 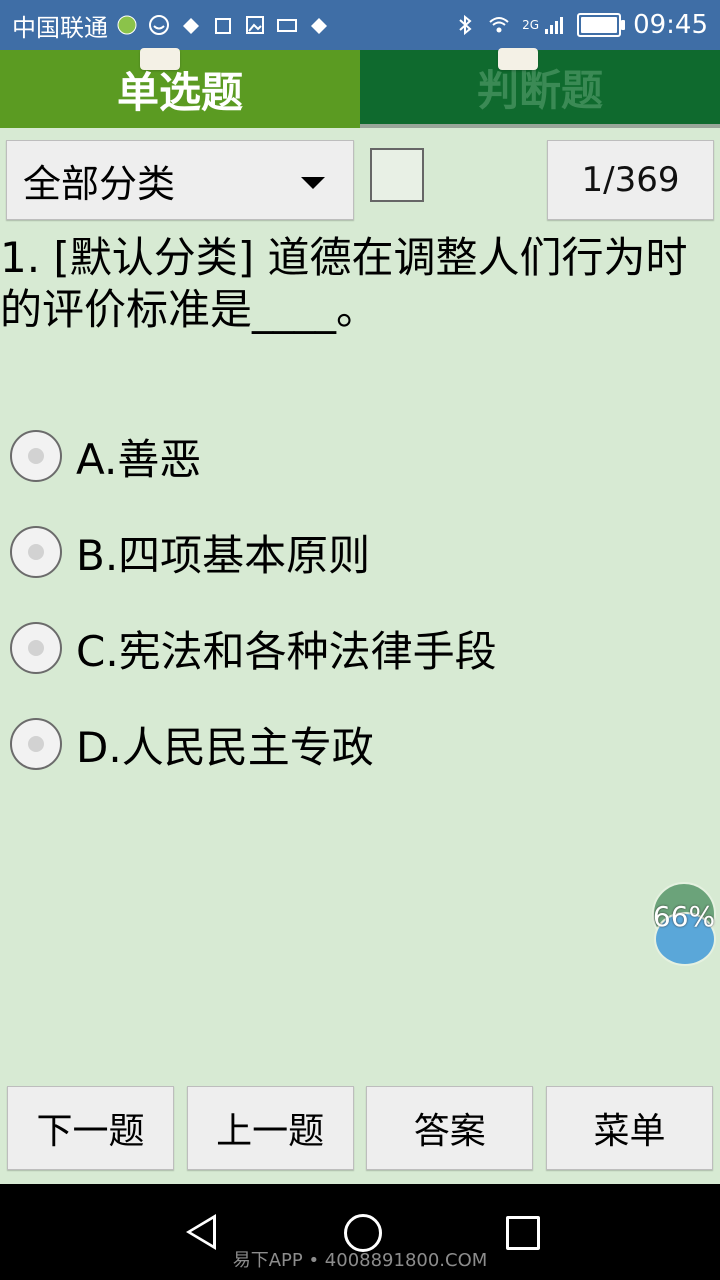 I want to click on tab-true-false: 判断题, so click(x=540, y=88).